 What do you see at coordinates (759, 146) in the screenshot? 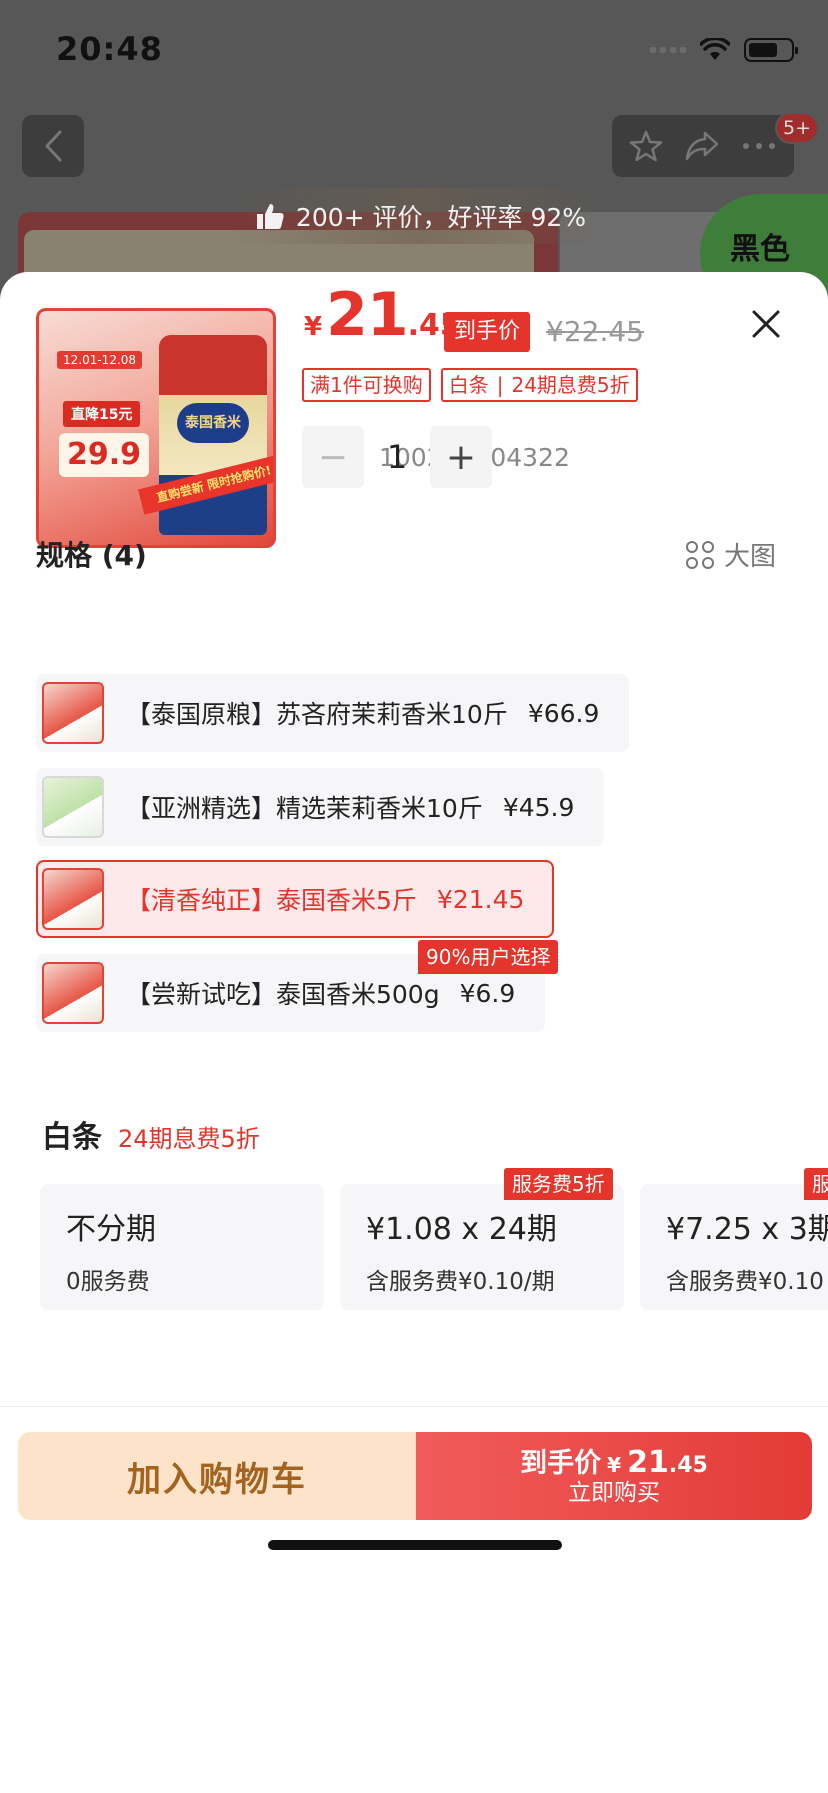
I see `more-icon` at bounding box center [759, 146].